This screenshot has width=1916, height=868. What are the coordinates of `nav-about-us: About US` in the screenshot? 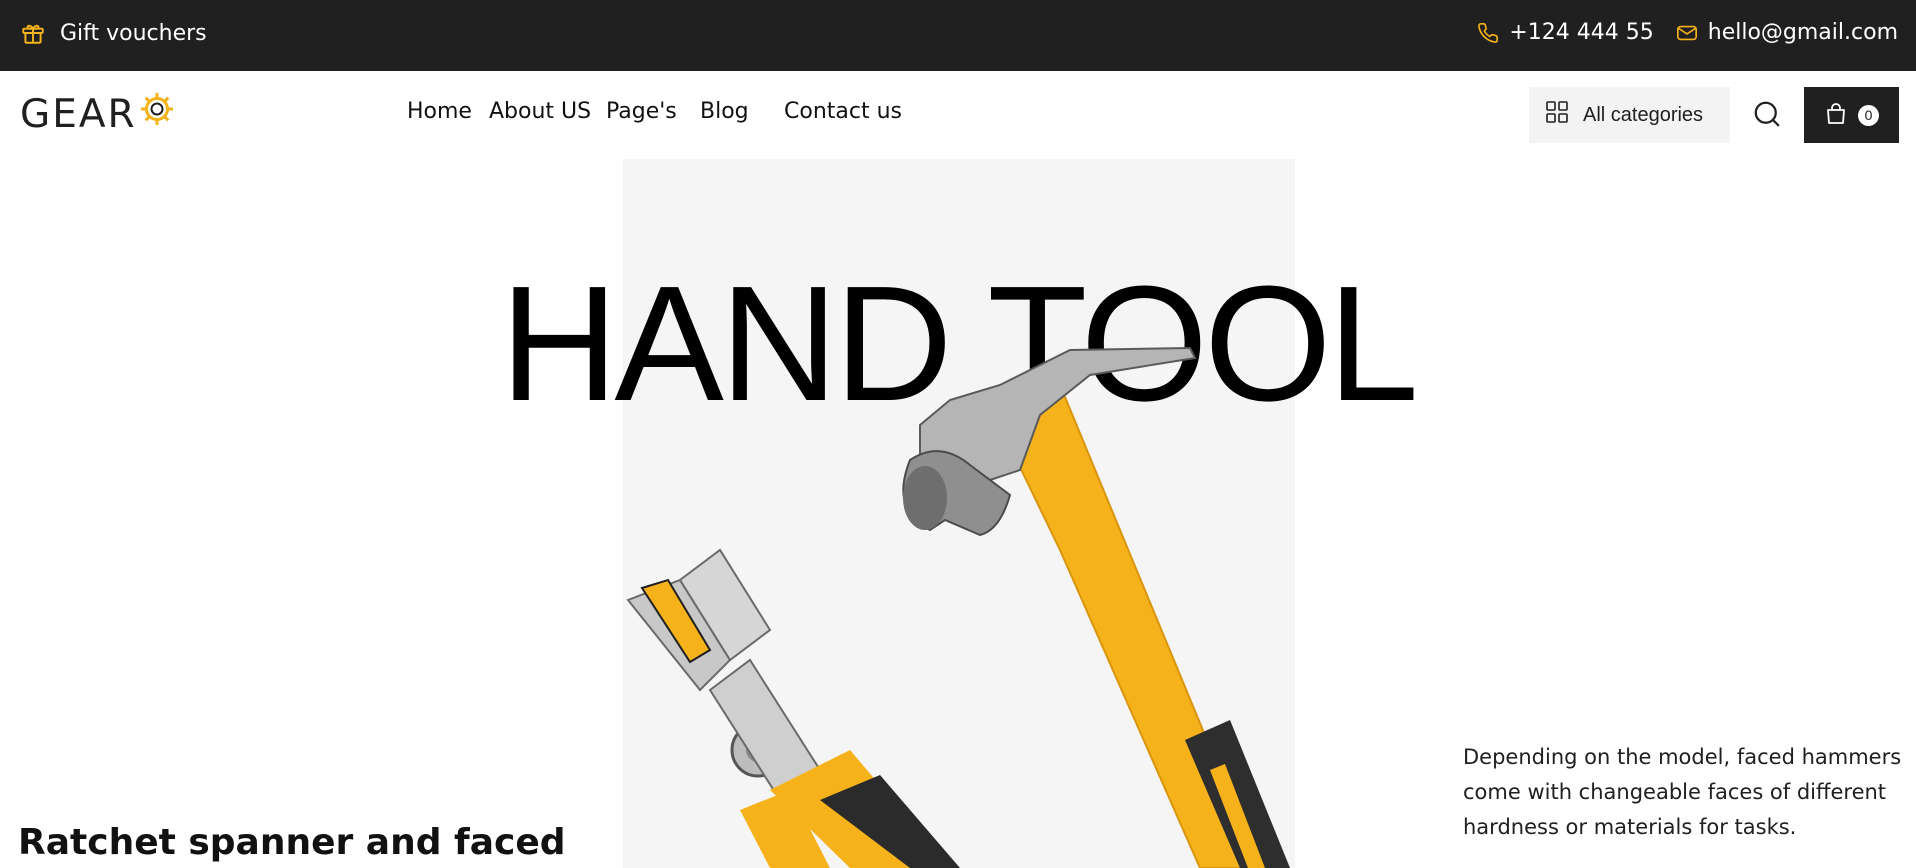 It's located at (540, 111).